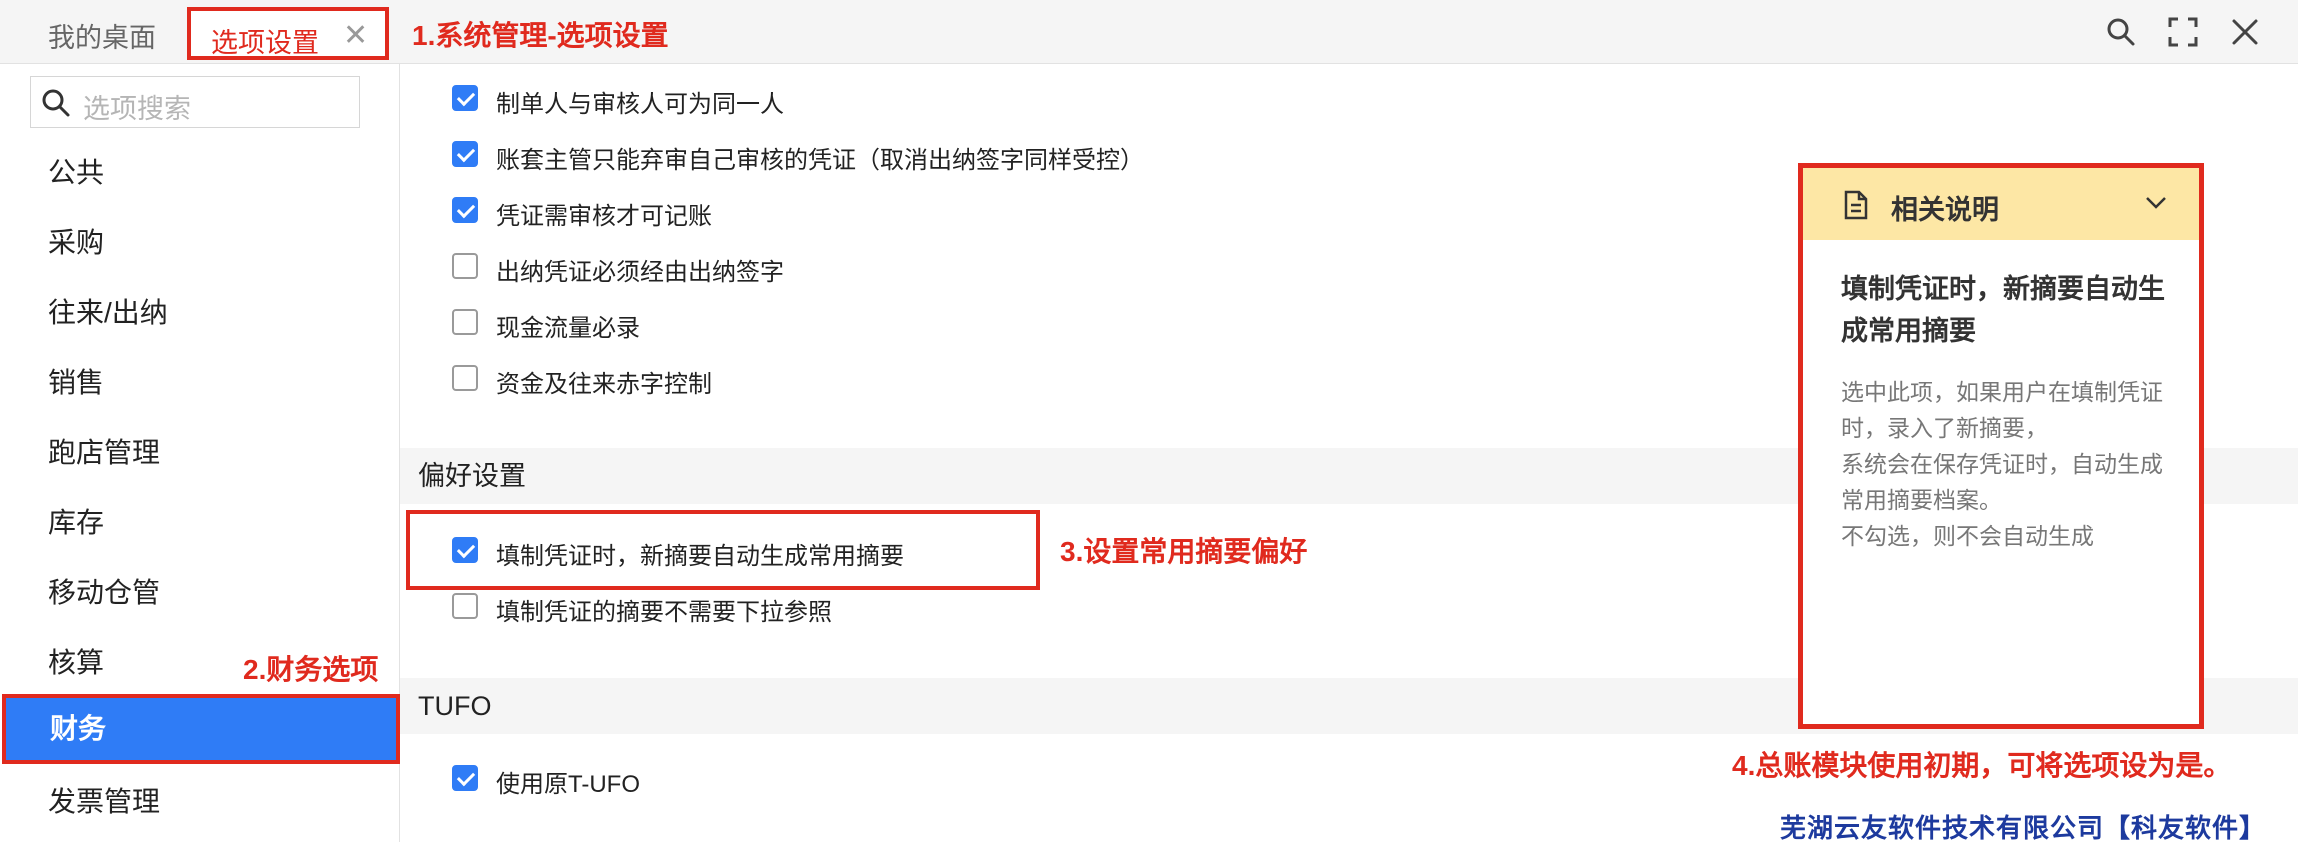 The width and height of the screenshot is (2298, 845). Describe the element at coordinates (137, 109) in the screenshot. I see `search-placeholder: 选项搜索` at that location.